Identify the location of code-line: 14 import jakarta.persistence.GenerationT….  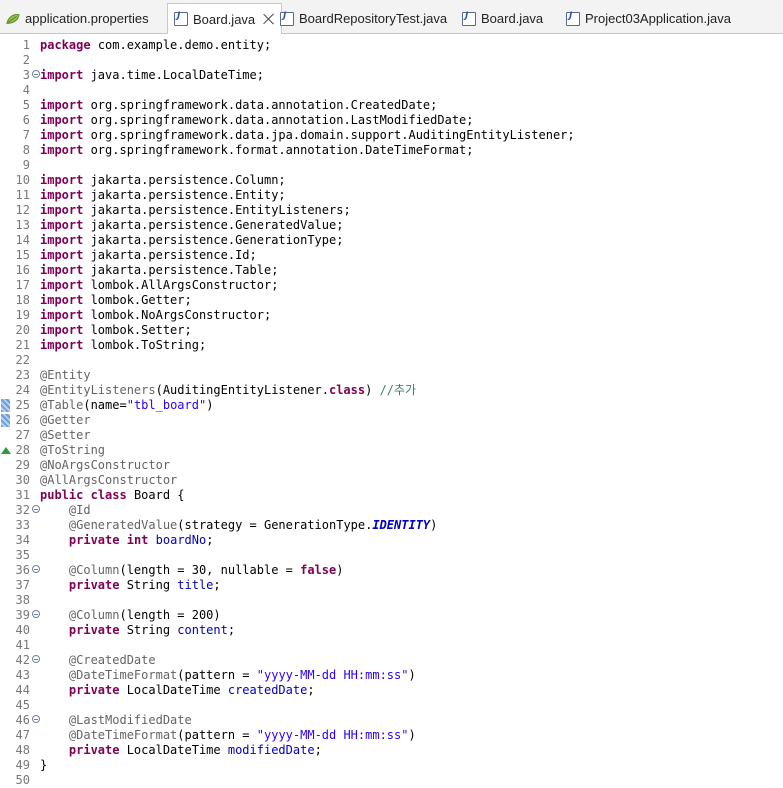
(391, 240).